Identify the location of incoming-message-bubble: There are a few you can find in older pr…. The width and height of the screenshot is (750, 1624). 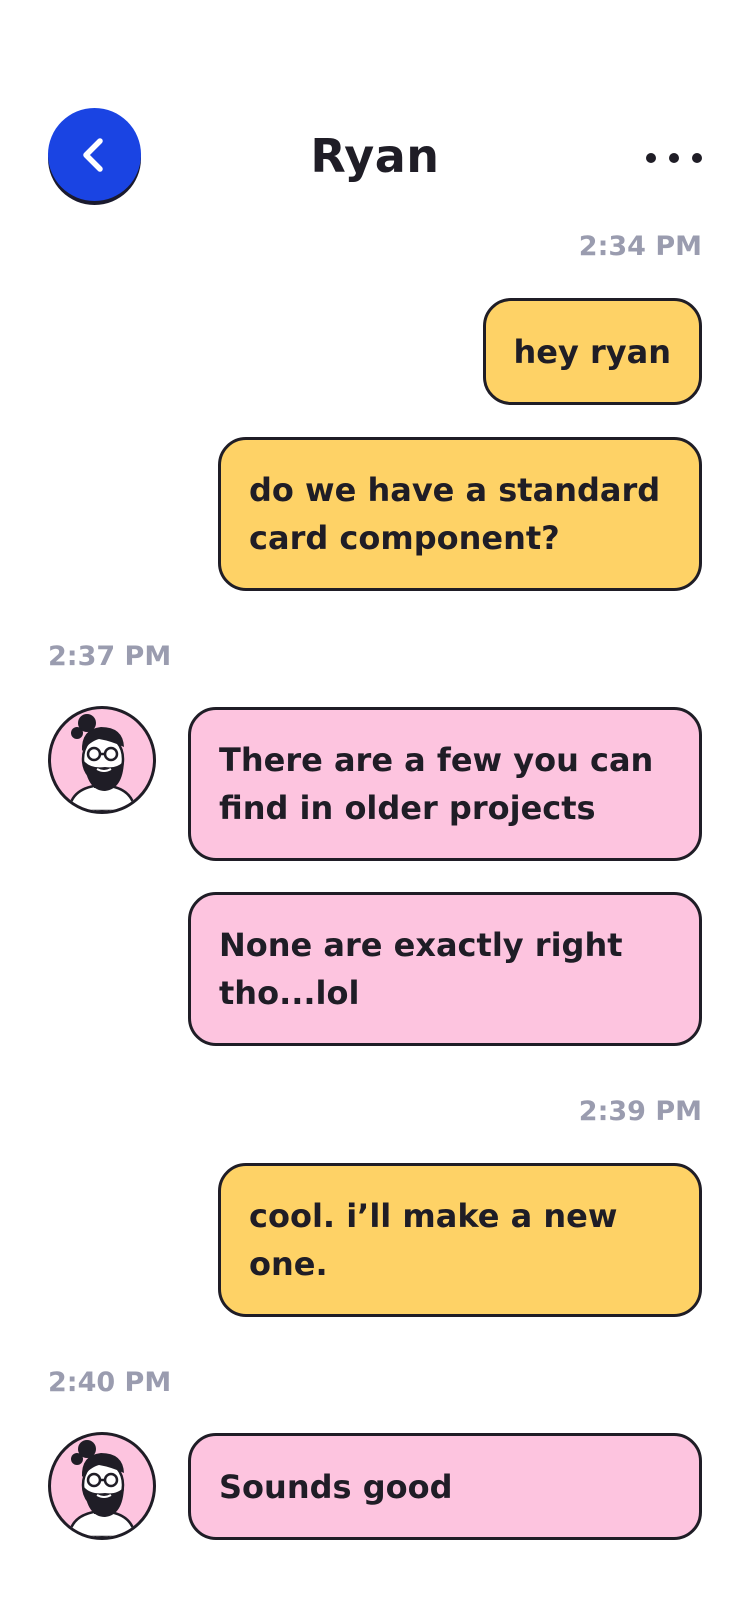
(445, 784).